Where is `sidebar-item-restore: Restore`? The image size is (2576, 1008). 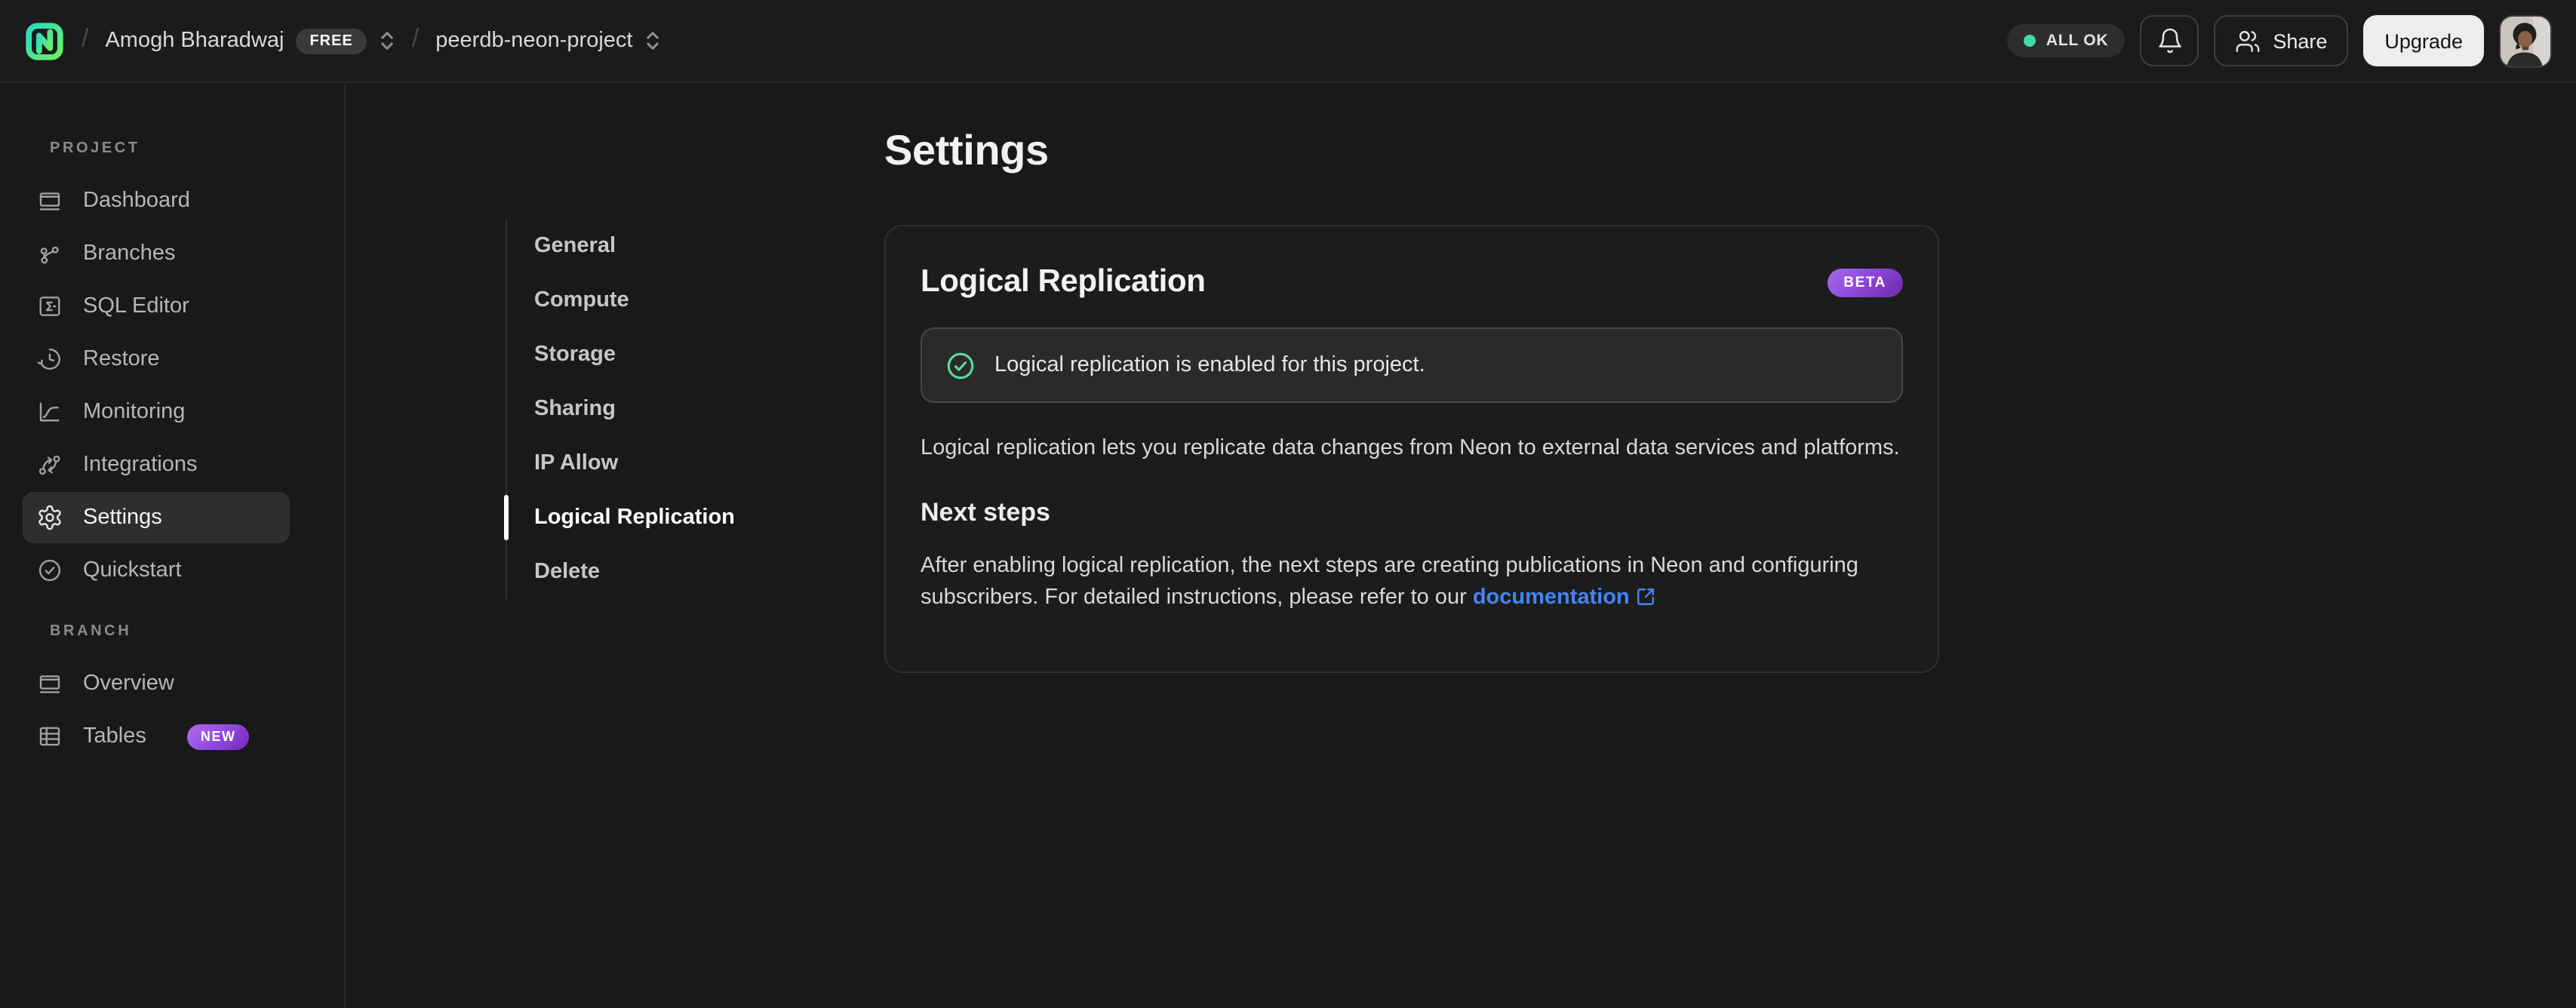
sidebar-item-restore: Restore is located at coordinates (156, 359).